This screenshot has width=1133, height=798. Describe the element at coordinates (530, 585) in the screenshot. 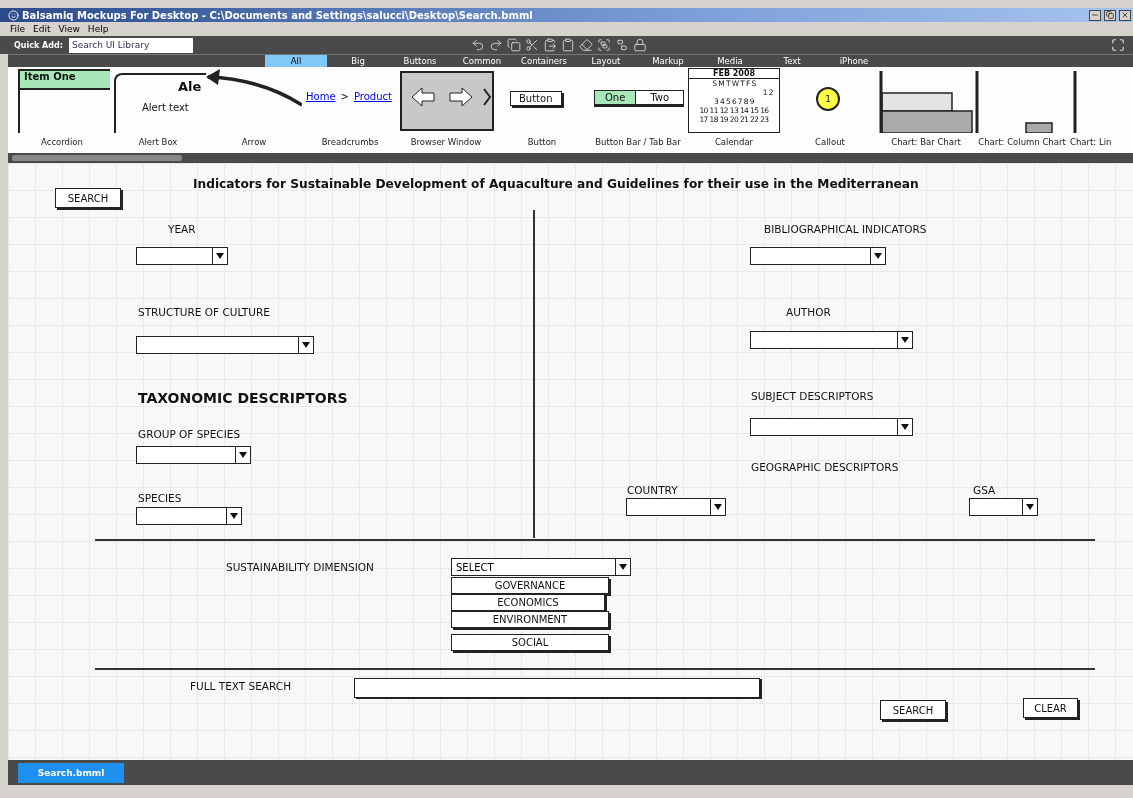

I see `option-button: GOVERNANCE` at that location.